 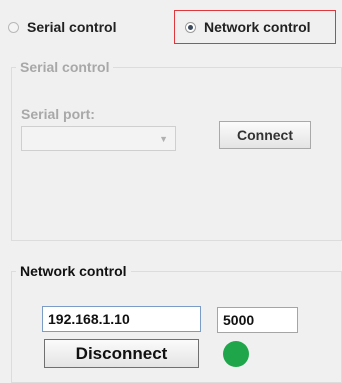 What do you see at coordinates (190, 27) in the screenshot?
I see `radio-checked-icon` at bounding box center [190, 27].